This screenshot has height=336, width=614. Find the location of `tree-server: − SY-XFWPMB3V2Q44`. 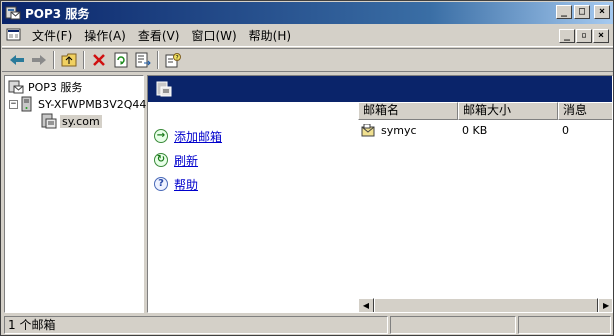

tree-server: − SY-XFWPMB3V2Q44 is located at coordinates (78, 104).